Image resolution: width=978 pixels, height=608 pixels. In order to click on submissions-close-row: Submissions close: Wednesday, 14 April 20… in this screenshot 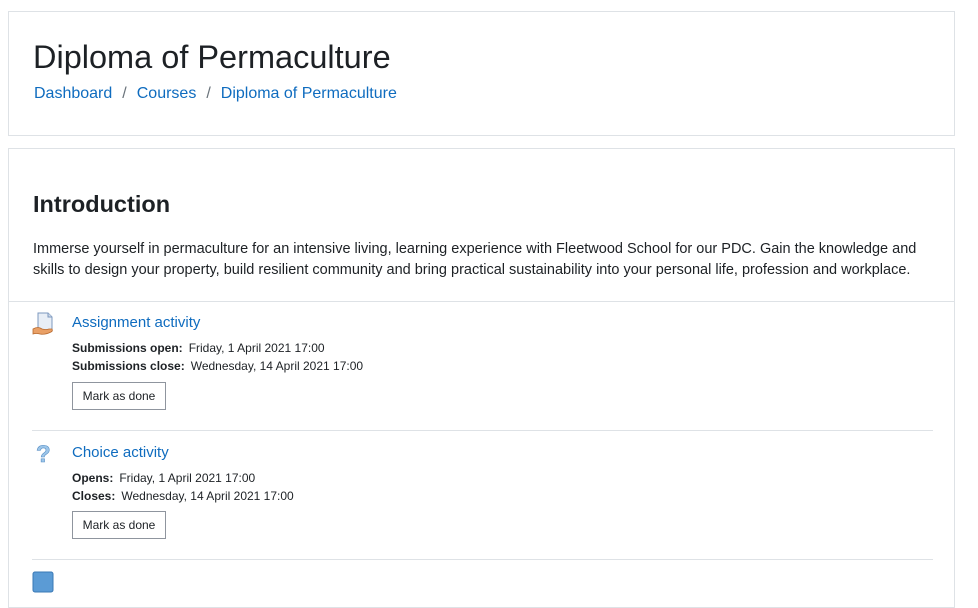, I will do `click(217, 366)`.